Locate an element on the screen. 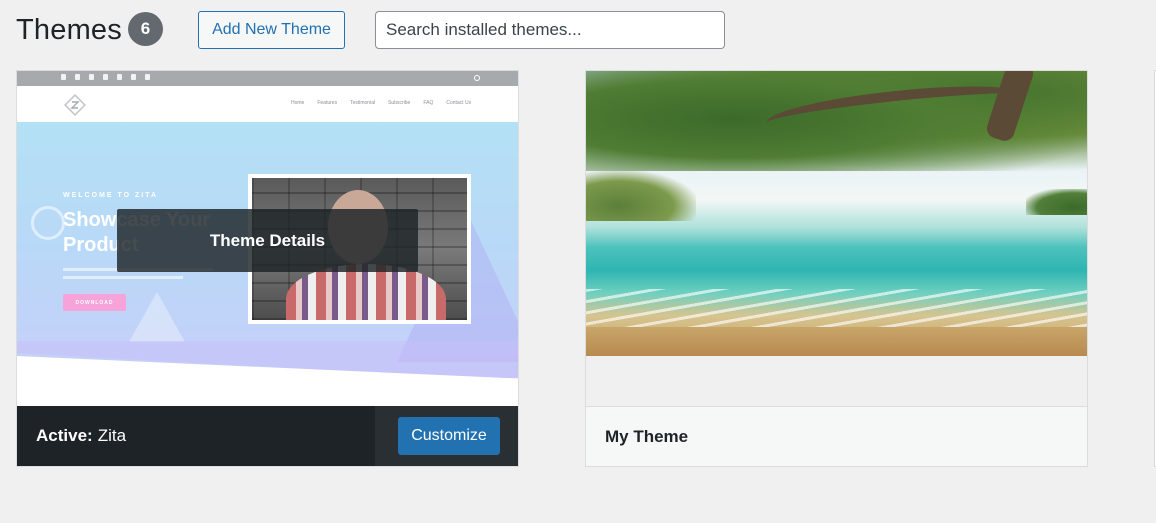 This screenshot has width=1156, height=523. youtube-icon is located at coordinates (147, 77).